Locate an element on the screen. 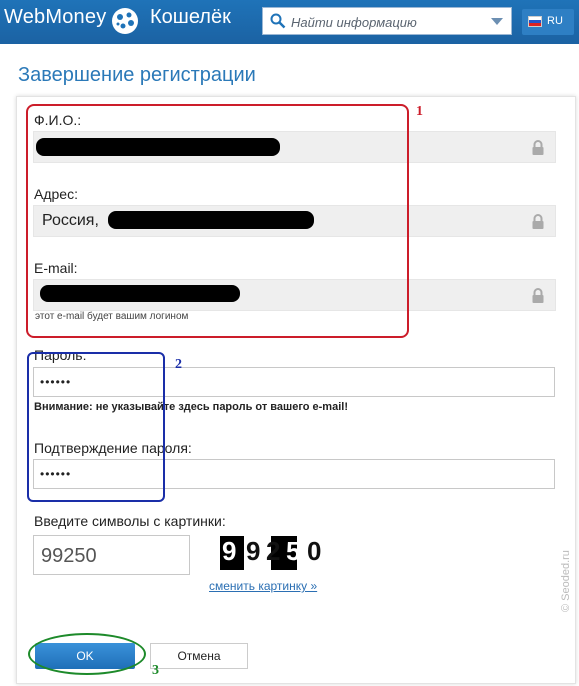  captcha-char: 0 is located at coordinates (314, 551).